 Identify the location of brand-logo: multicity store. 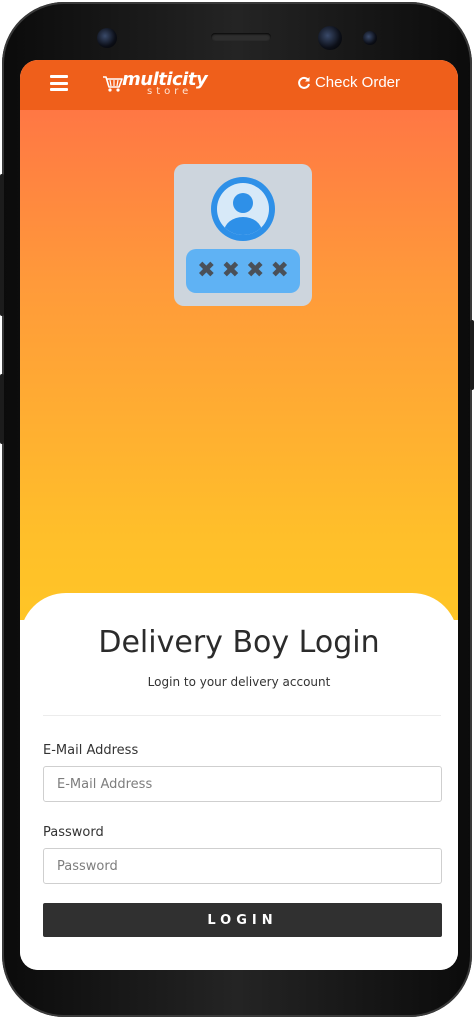
(155, 85).